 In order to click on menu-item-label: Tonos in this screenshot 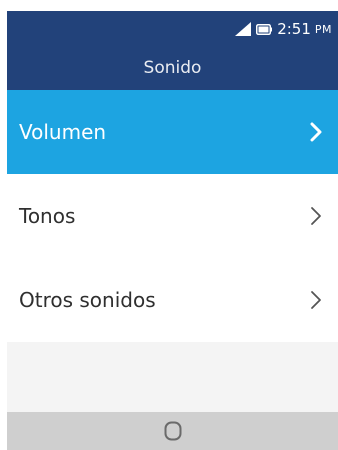, I will do `click(47, 216)`.